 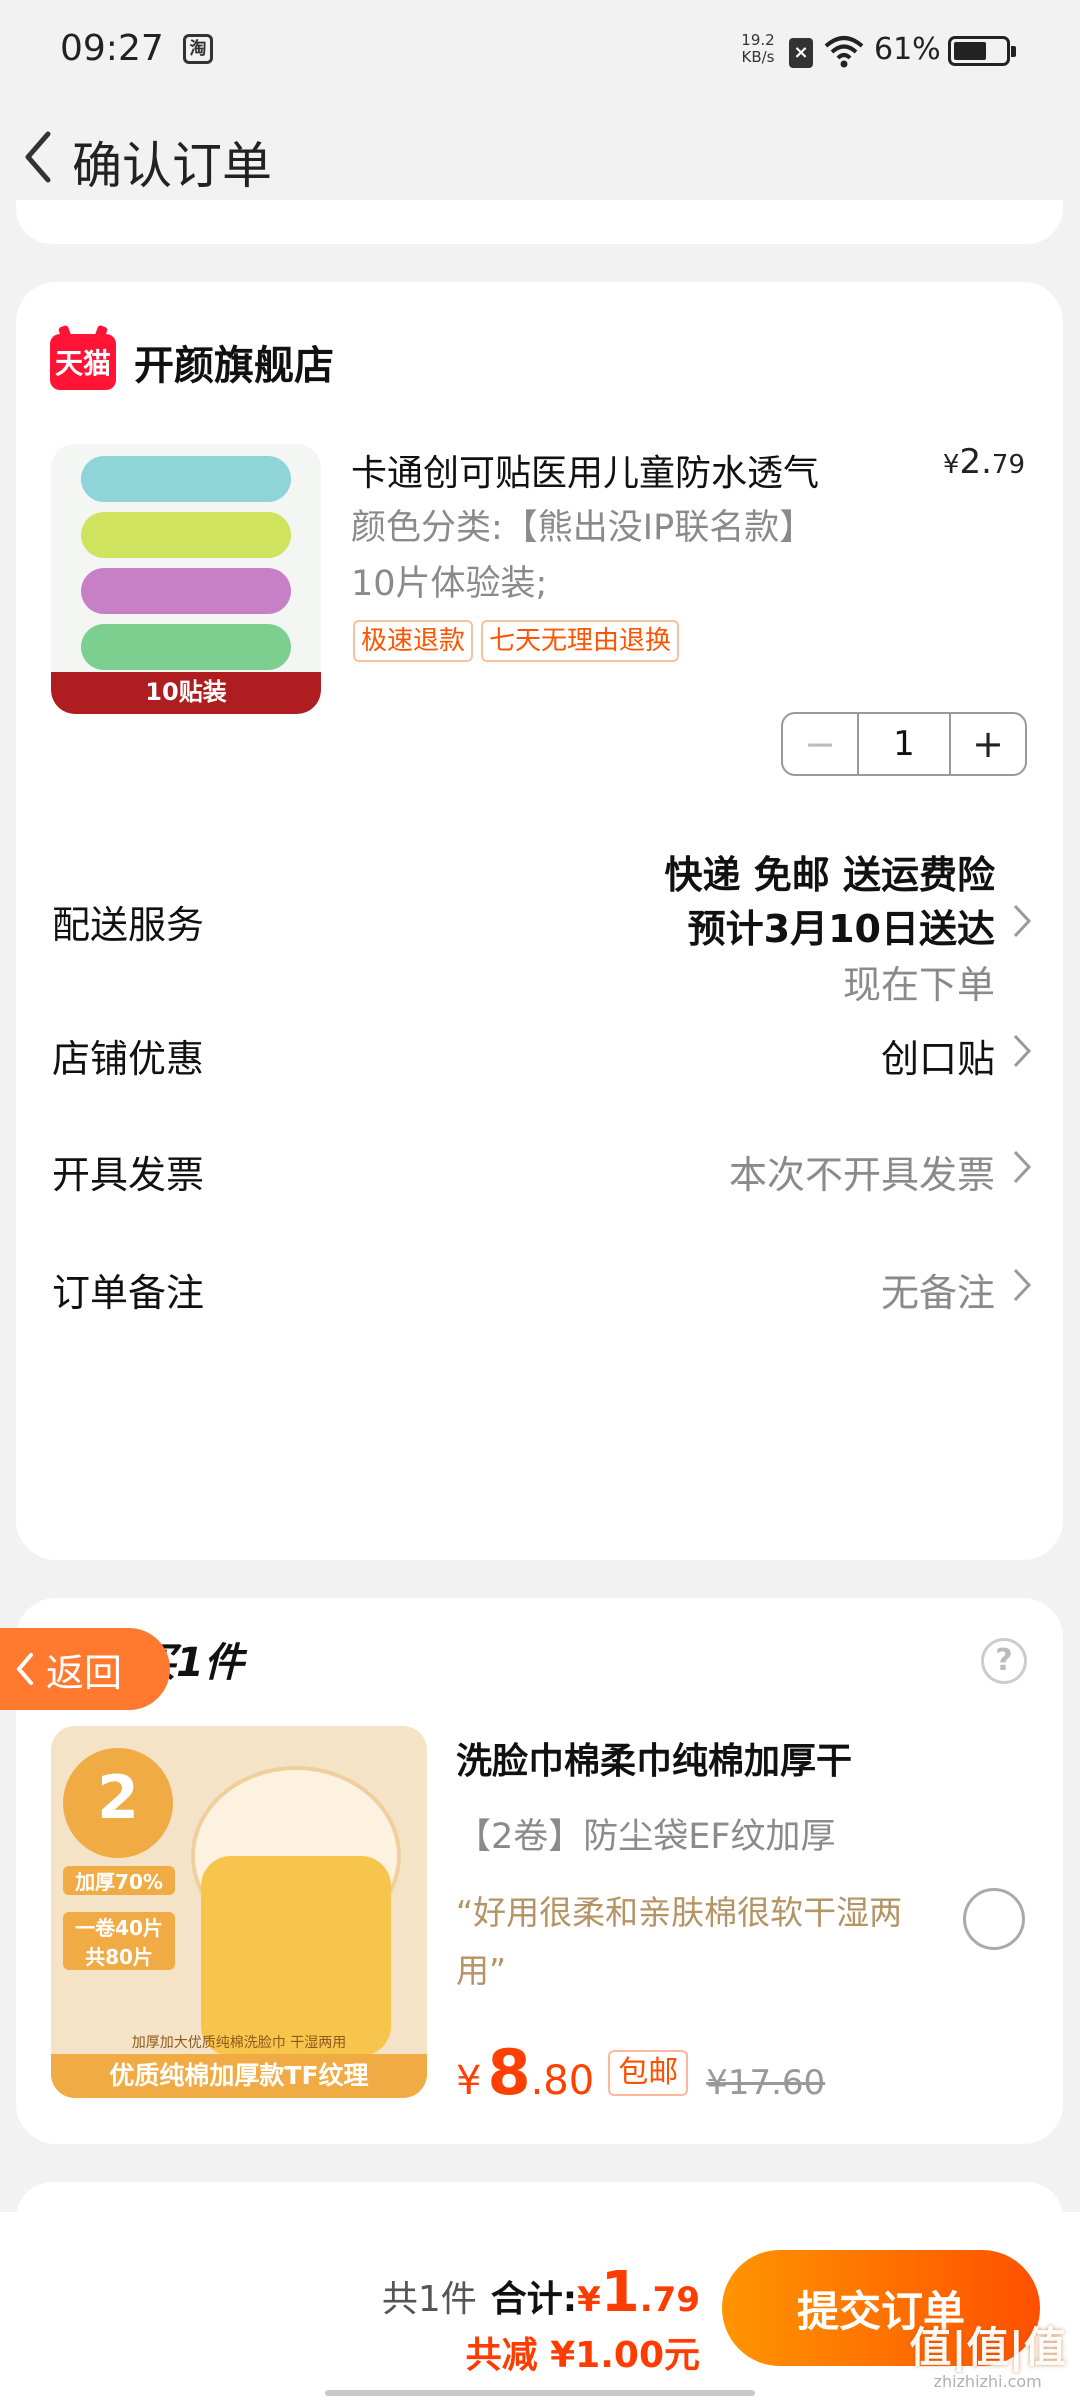 I want to click on discount-summary: 共减 ¥1.00元, so click(x=582, y=2355).